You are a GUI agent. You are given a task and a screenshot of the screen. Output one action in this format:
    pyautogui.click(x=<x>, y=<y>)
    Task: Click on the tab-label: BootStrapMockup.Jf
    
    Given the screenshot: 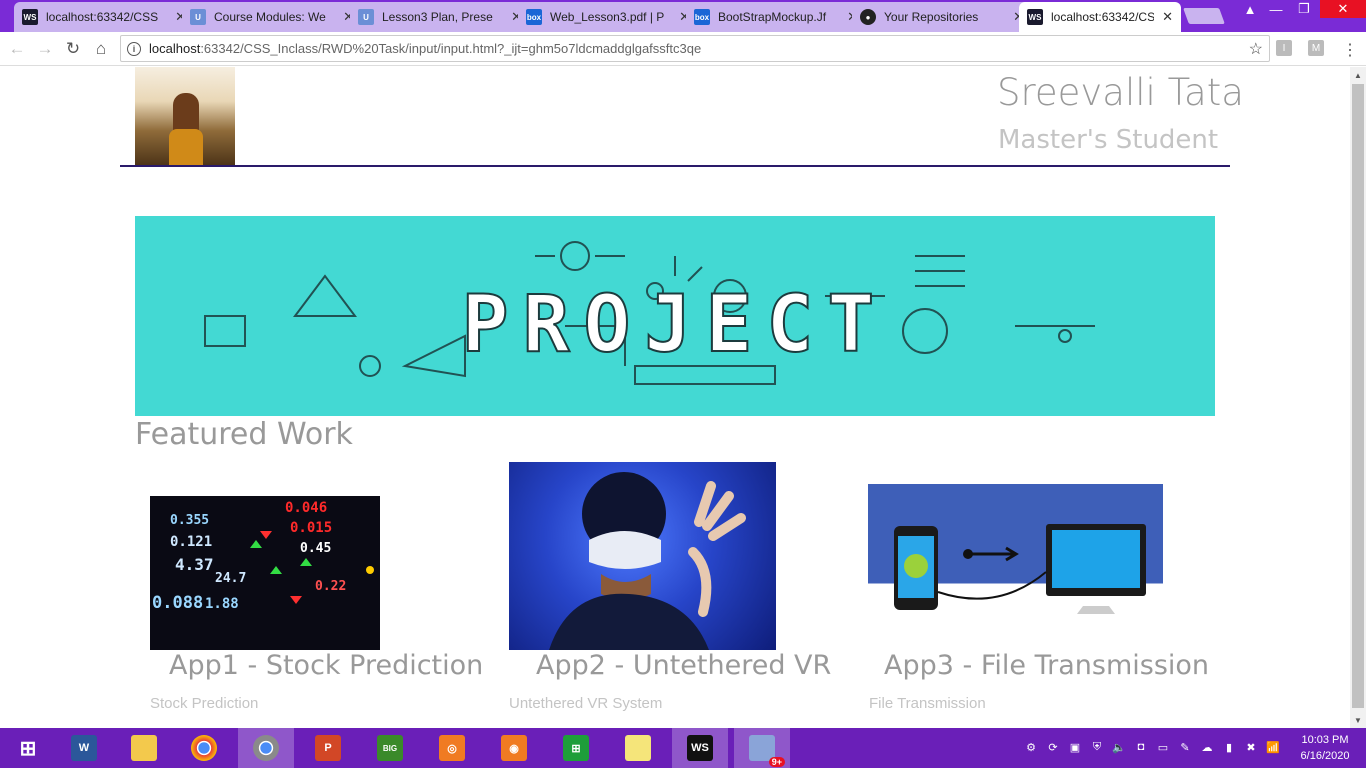 What is the action you would take?
    pyautogui.click(x=772, y=17)
    